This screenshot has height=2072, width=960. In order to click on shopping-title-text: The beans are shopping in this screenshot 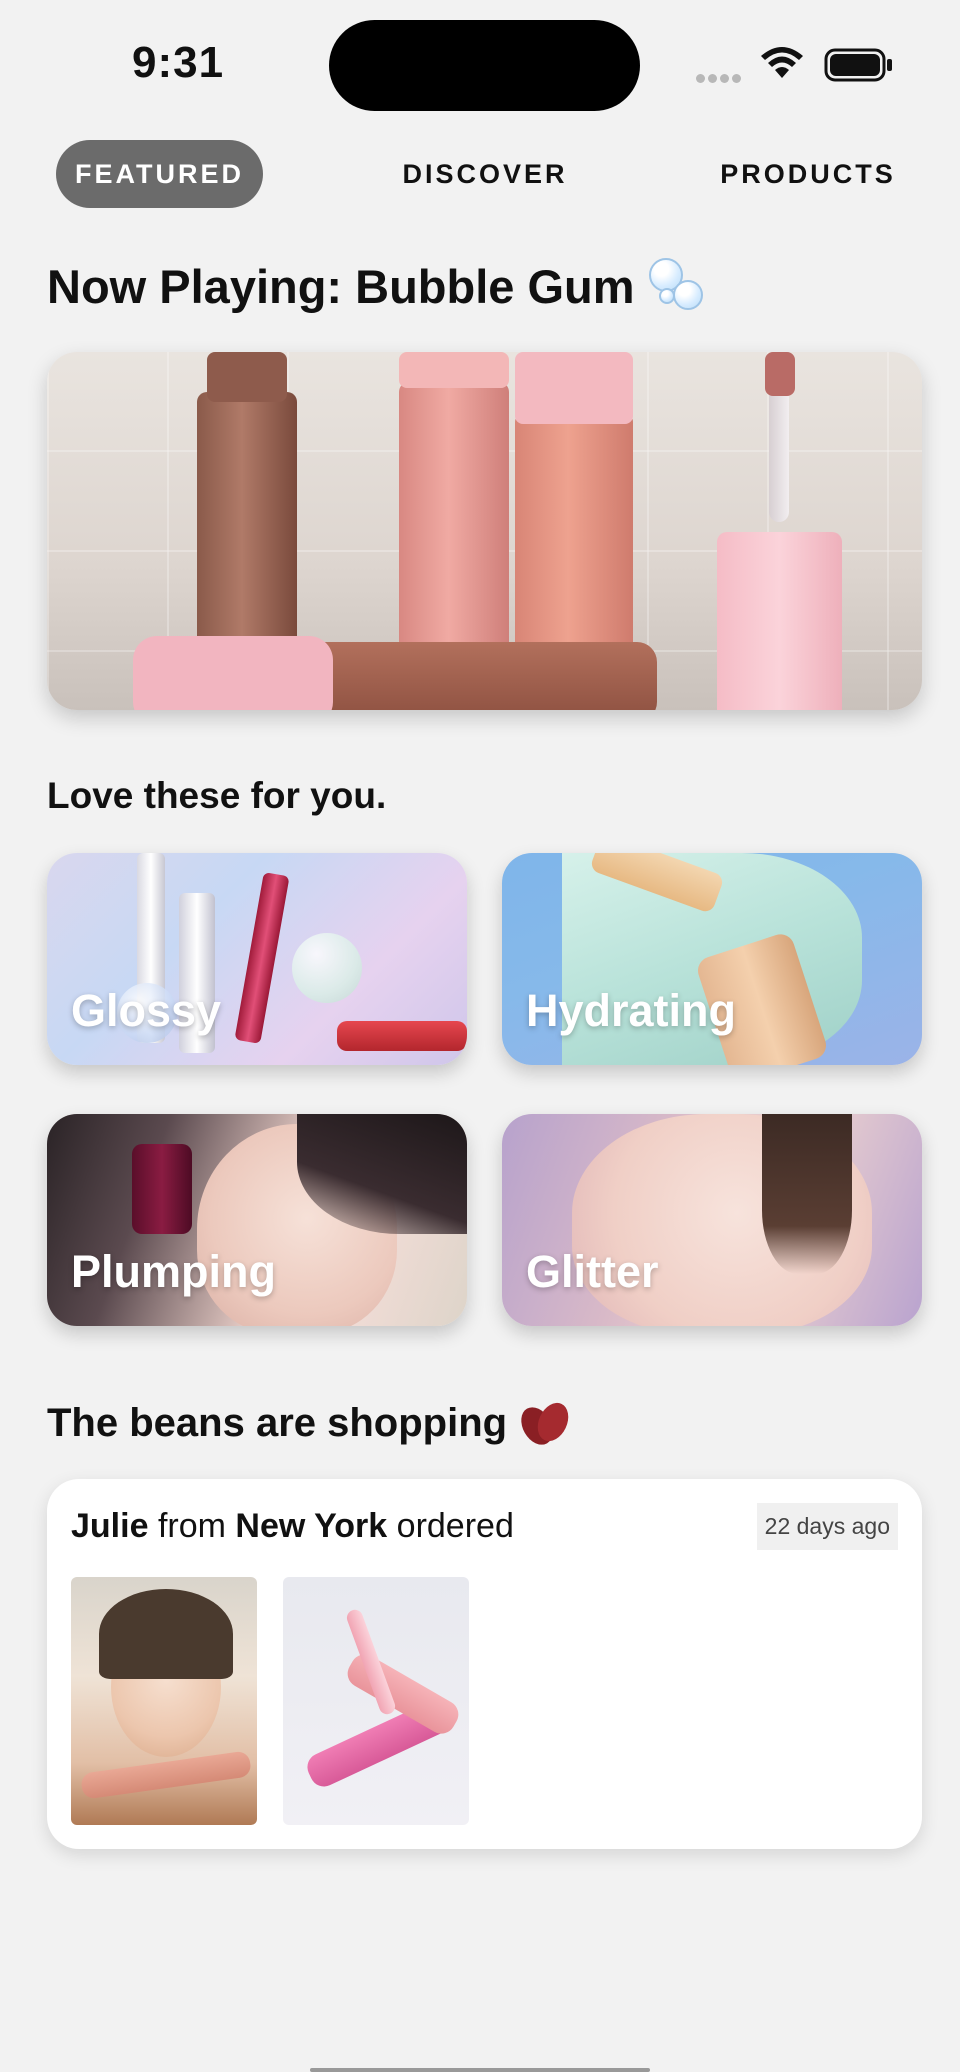, I will do `click(277, 1422)`.